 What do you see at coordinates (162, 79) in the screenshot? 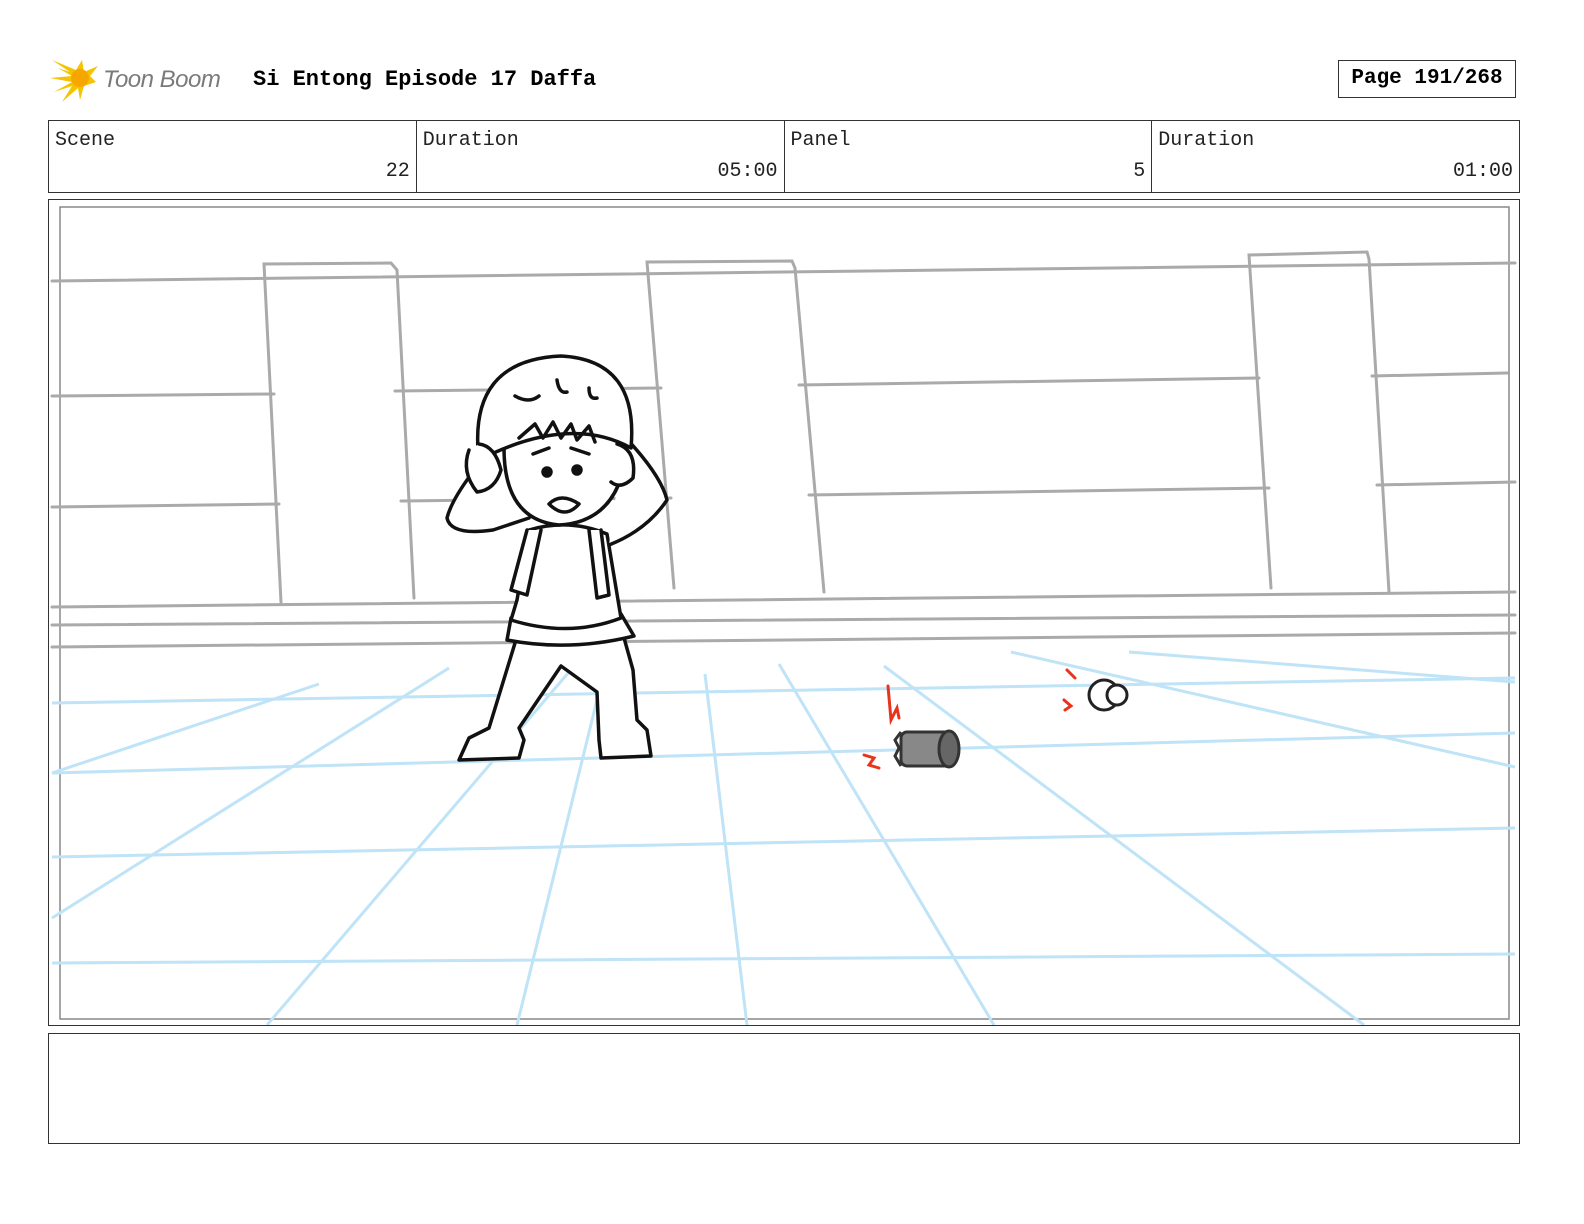
I see `logo-text: Toon Boom` at bounding box center [162, 79].